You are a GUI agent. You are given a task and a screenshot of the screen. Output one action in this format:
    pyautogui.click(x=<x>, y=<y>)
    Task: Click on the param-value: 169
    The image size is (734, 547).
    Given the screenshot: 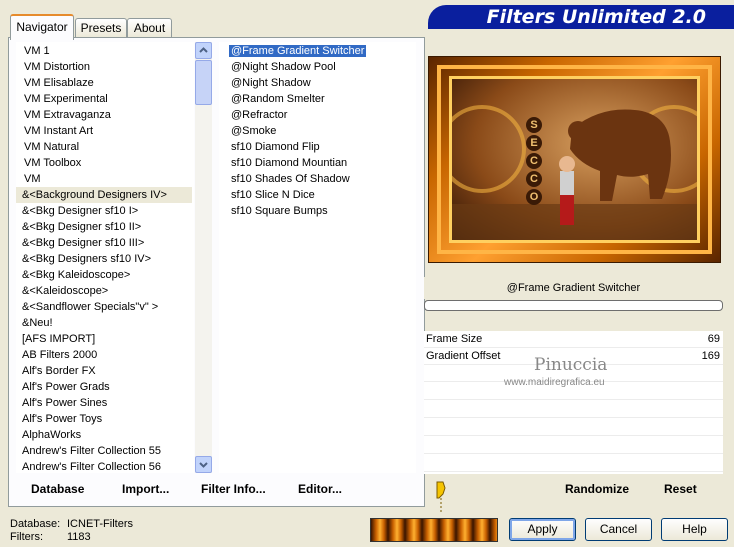 What is the action you would take?
    pyautogui.click(x=710, y=356)
    